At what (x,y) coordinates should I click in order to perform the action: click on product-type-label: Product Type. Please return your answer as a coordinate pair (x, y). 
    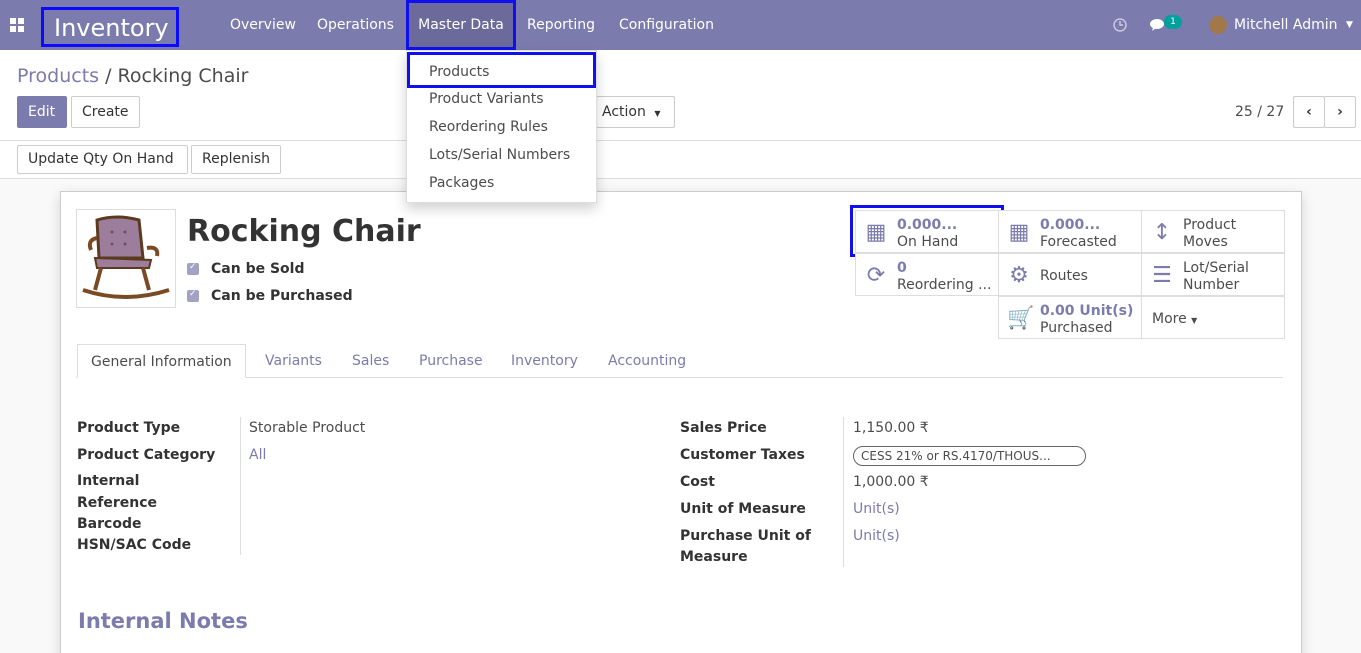
    Looking at the image, I should click on (129, 428).